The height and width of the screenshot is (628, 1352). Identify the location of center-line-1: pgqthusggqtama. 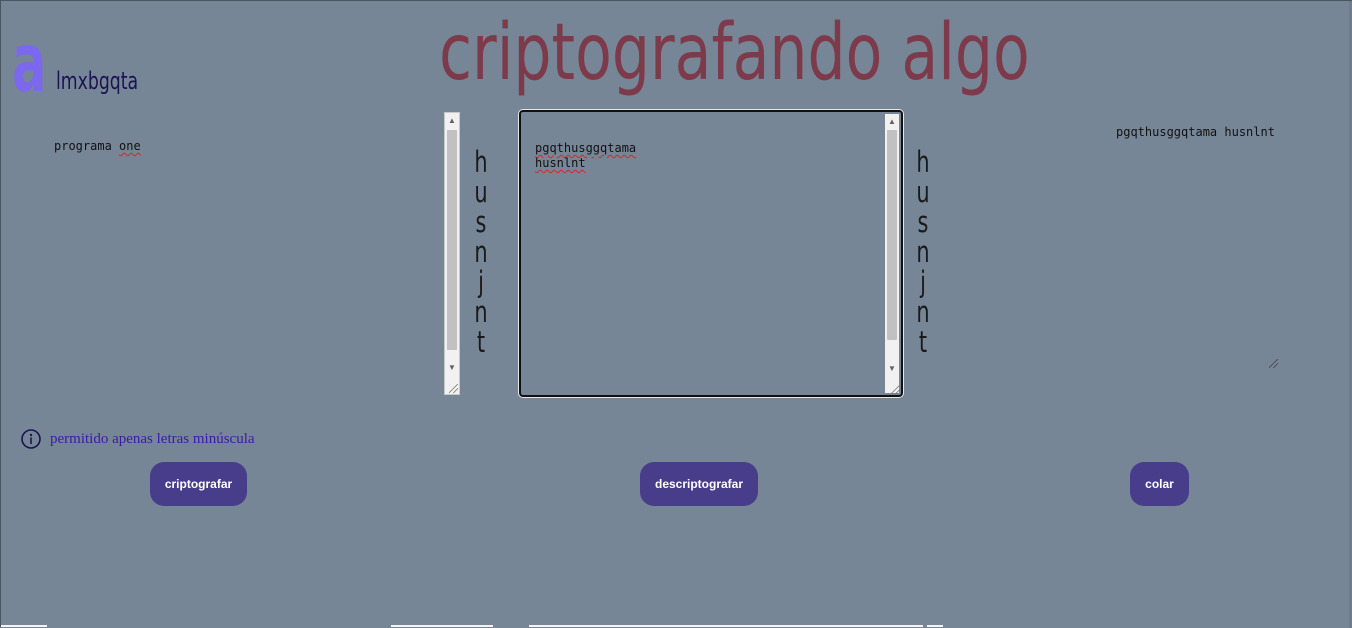
(586, 148).